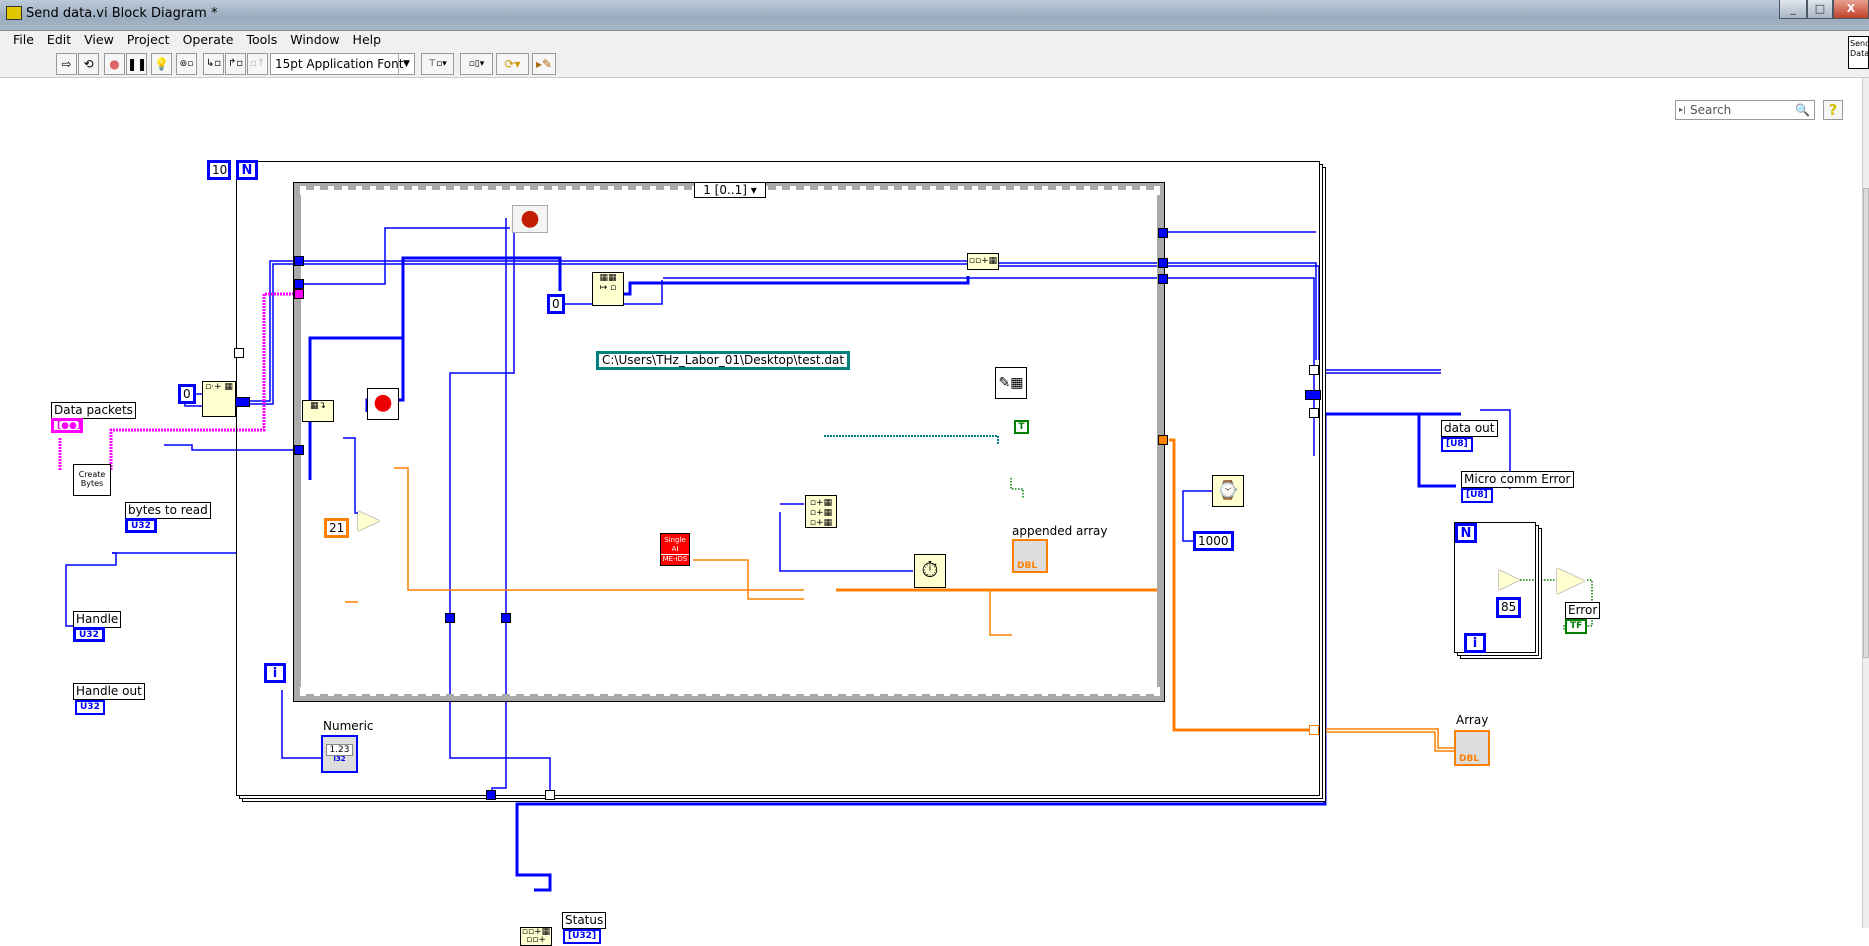  What do you see at coordinates (406, 64) in the screenshot?
I see `chevron-down-icon: ▼` at bounding box center [406, 64].